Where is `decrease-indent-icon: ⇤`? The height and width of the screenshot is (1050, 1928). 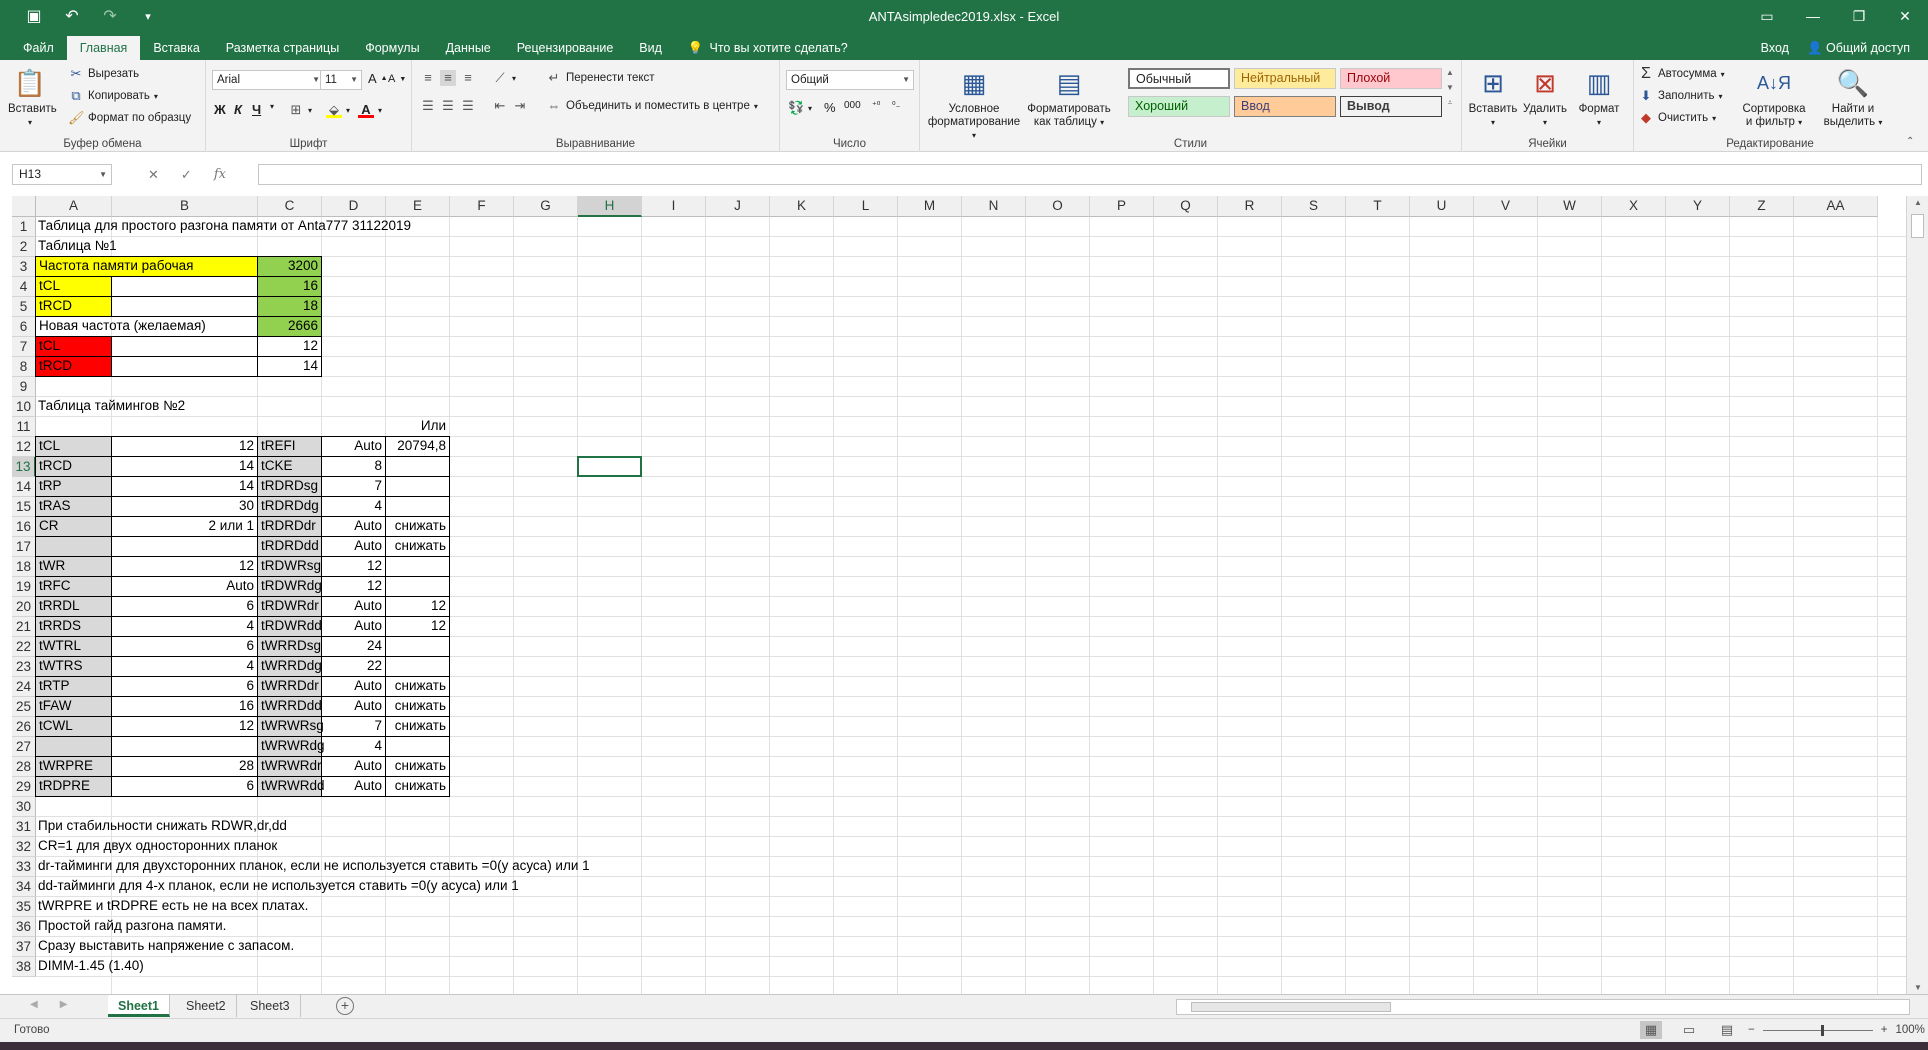
decrease-indent-icon: ⇤ is located at coordinates (500, 106).